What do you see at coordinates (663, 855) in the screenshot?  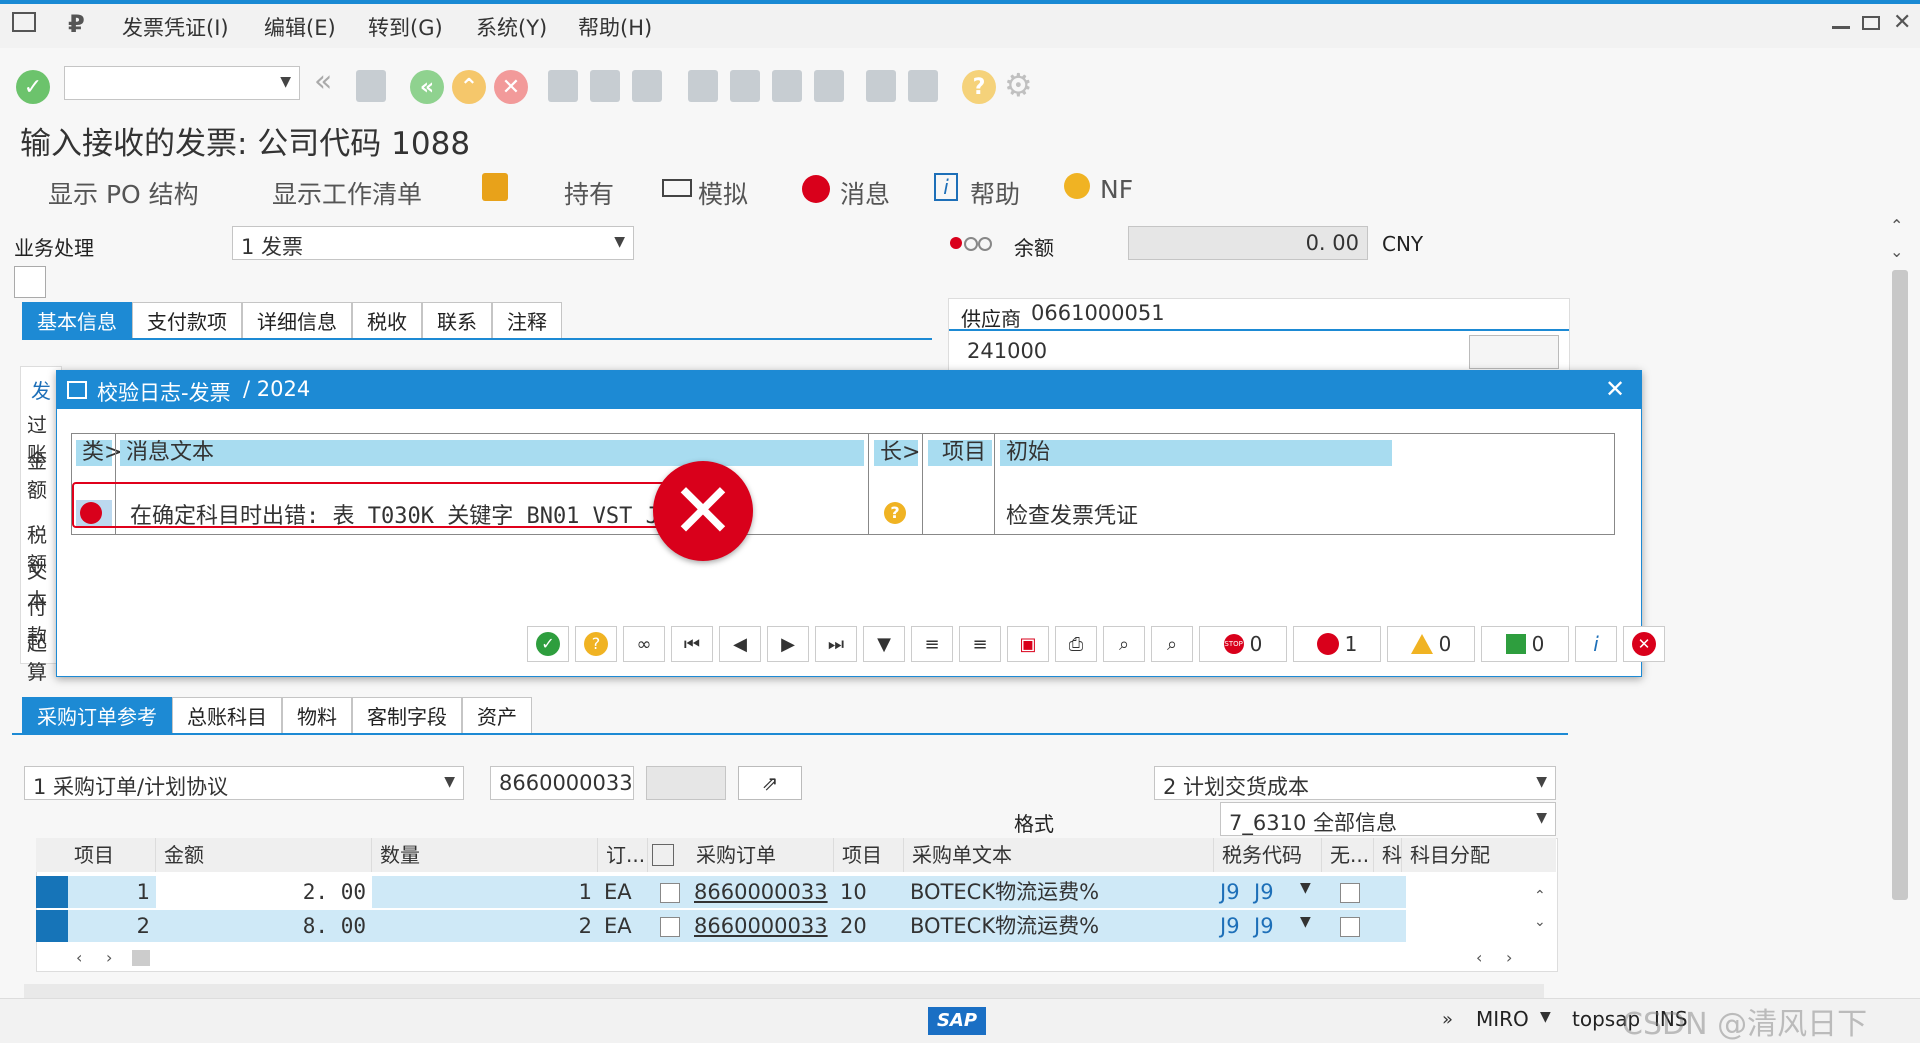 I see `checkbox-column-icon` at bounding box center [663, 855].